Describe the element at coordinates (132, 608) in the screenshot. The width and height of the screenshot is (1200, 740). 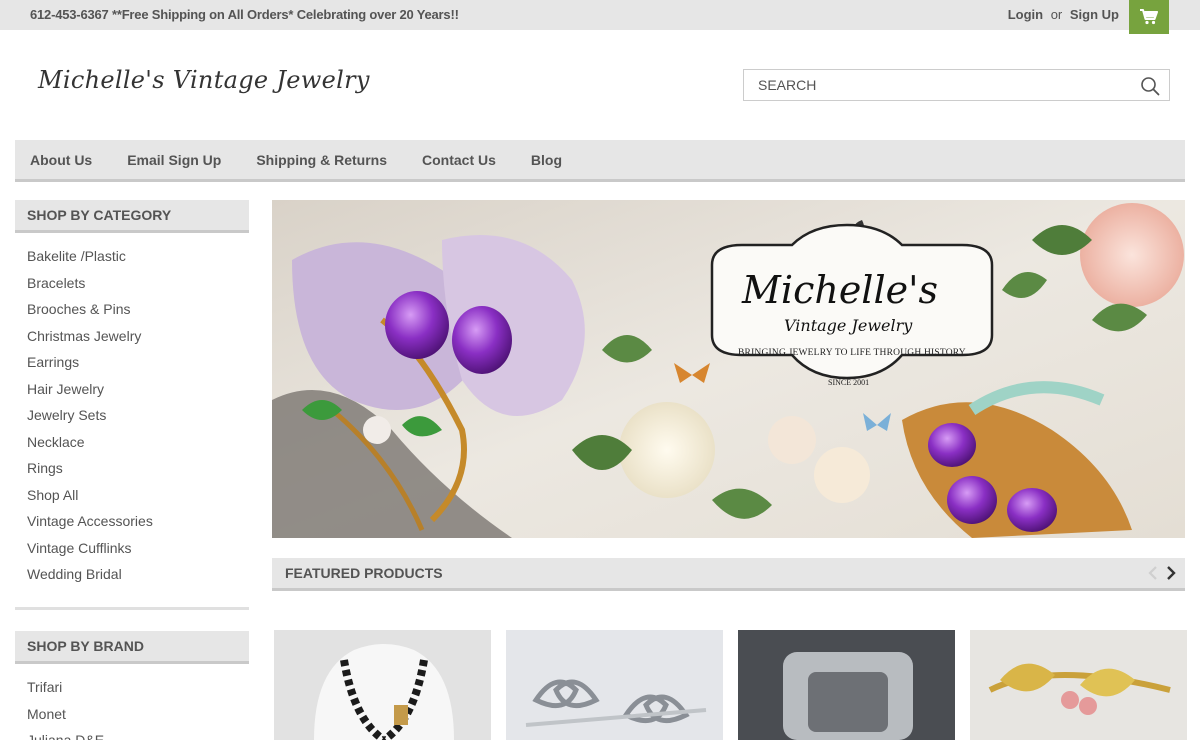
I see `sidebar-divider` at that location.